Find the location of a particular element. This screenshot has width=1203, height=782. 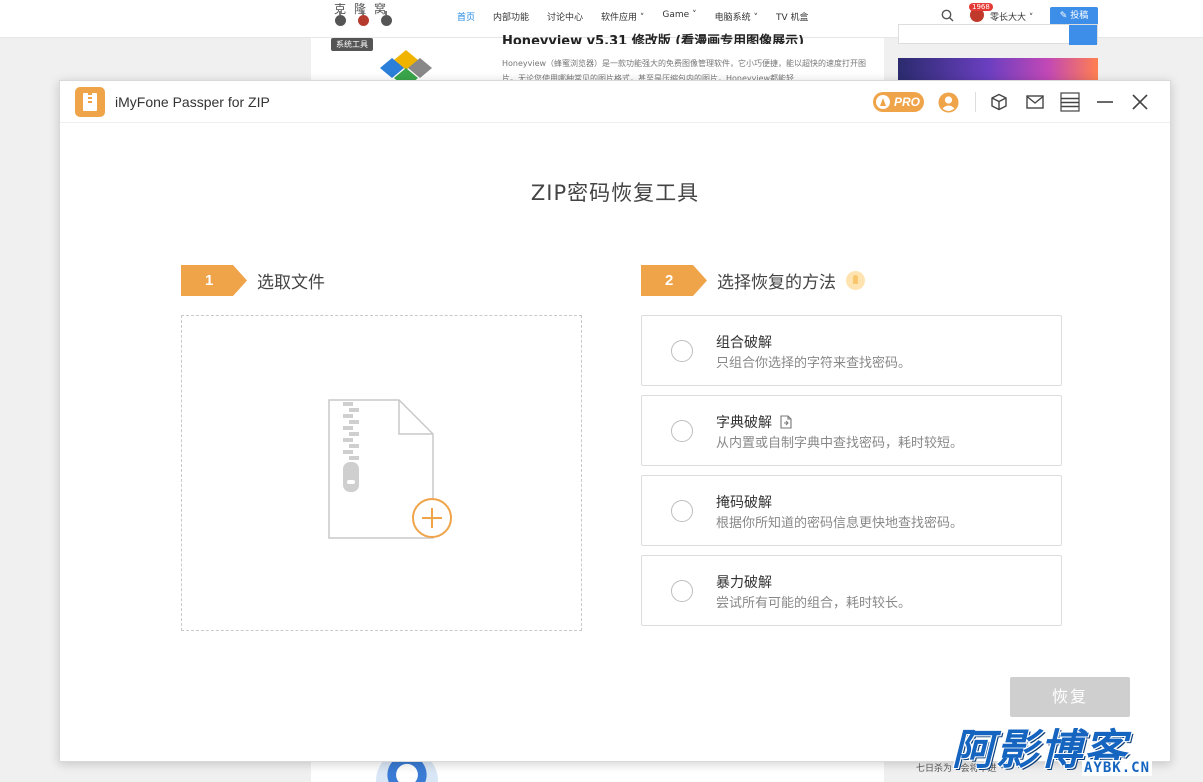

lightbulb-icon is located at coordinates (855, 280).